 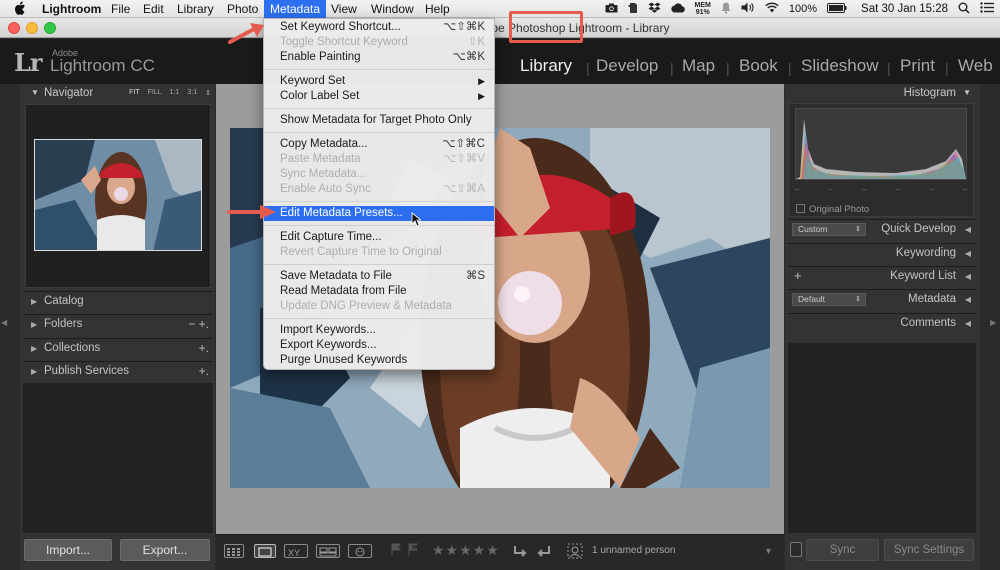 I want to click on evernote-icon, so click(x=633, y=9).